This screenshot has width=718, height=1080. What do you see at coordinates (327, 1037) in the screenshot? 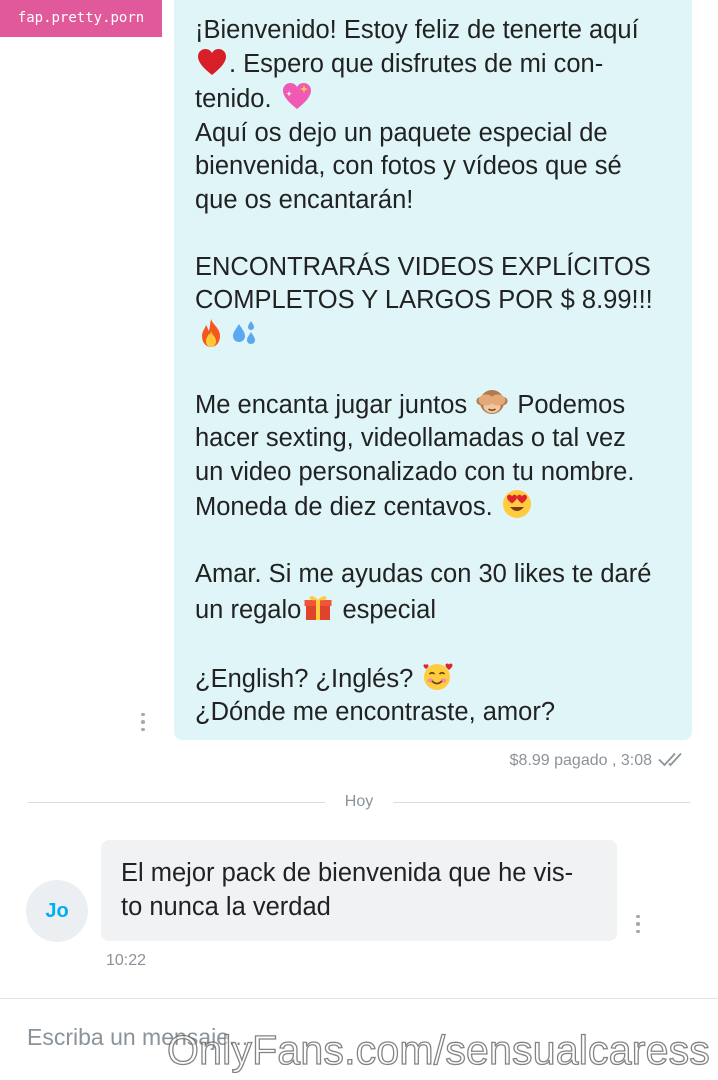
I see `message-input` at bounding box center [327, 1037].